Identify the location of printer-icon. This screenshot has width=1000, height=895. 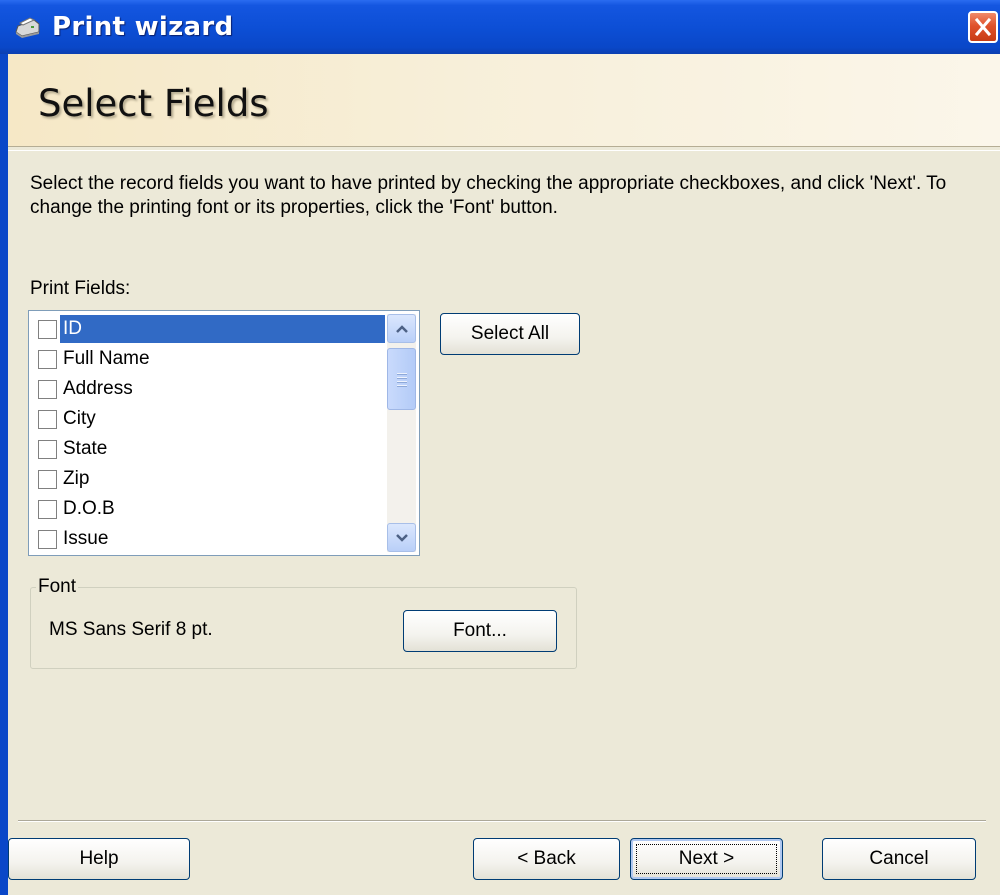
(27, 27).